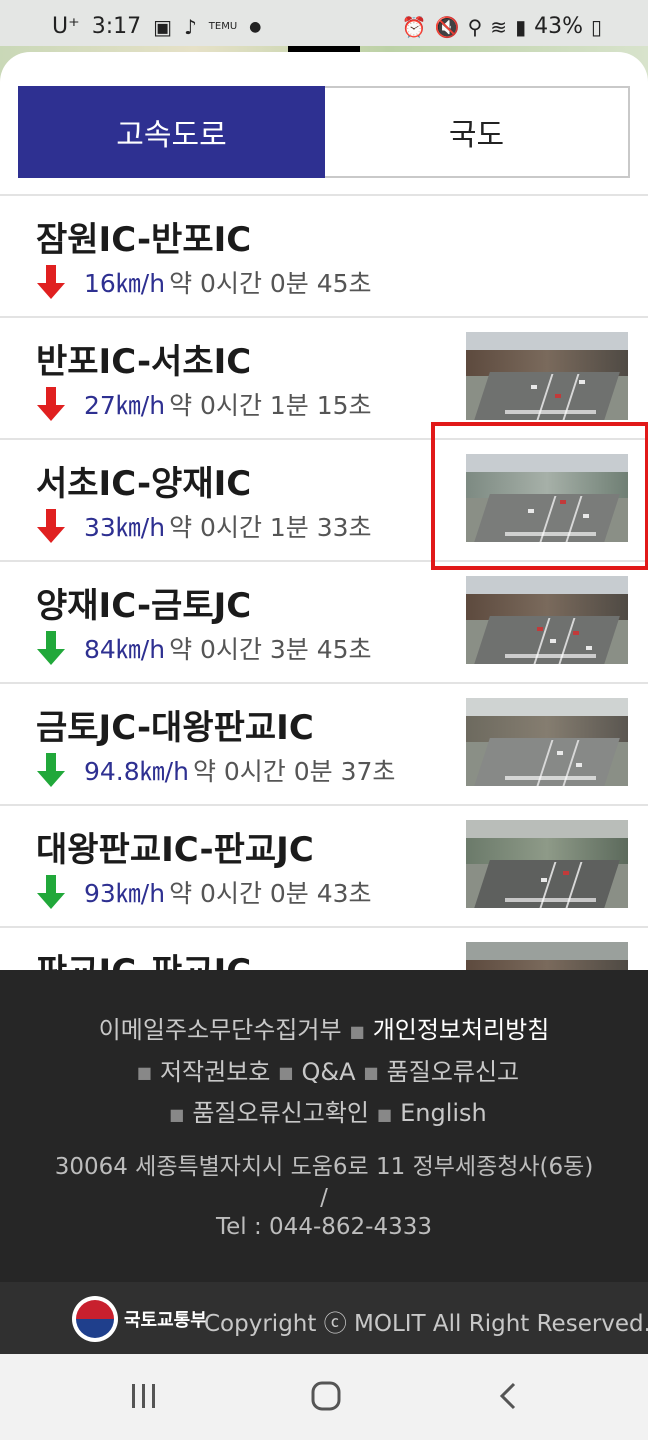 The image size is (648, 1440). I want to click on system-nav-bar, so click(324, 1397).